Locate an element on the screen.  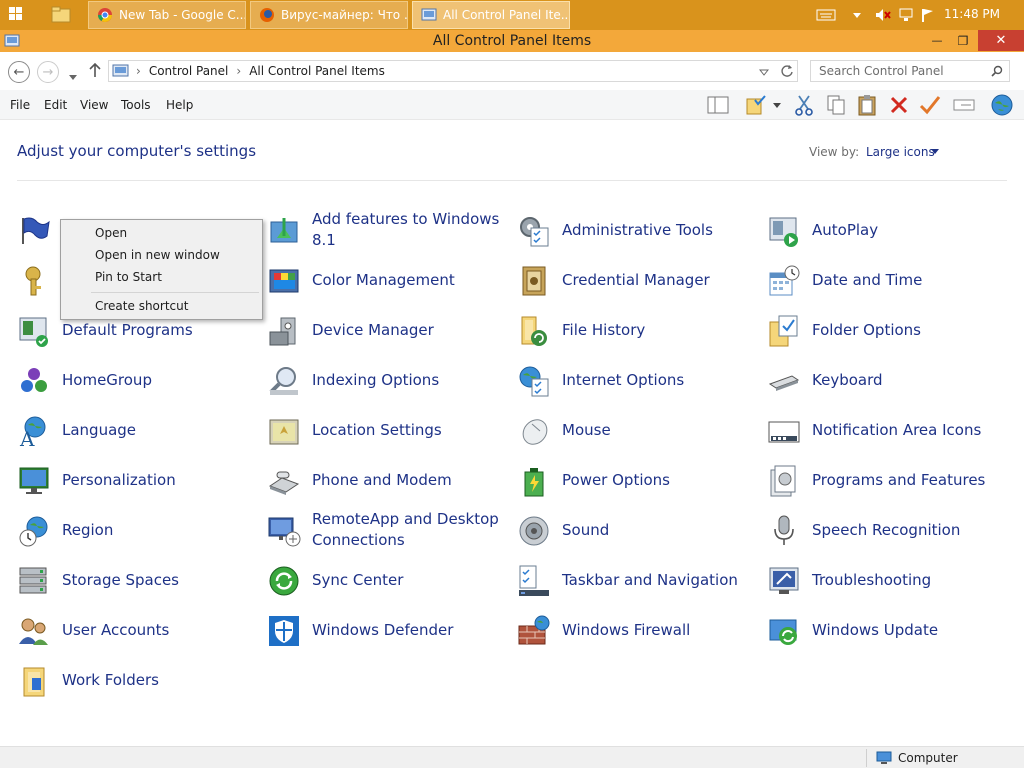
svg-text: A is located at coordinates (27, 437).